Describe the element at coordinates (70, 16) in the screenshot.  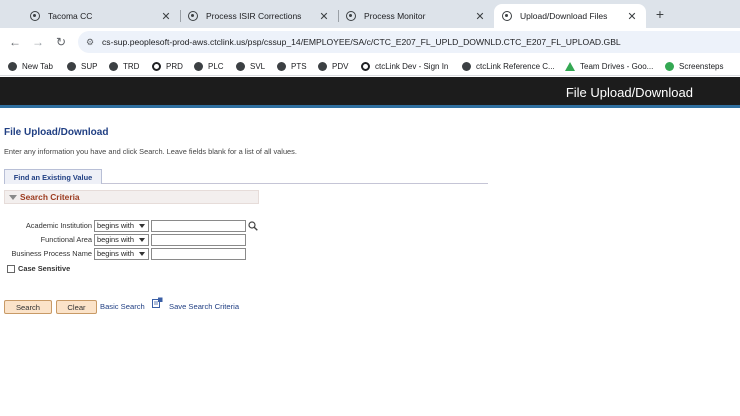
I see `tab-title: Tacoma CC` at that location.